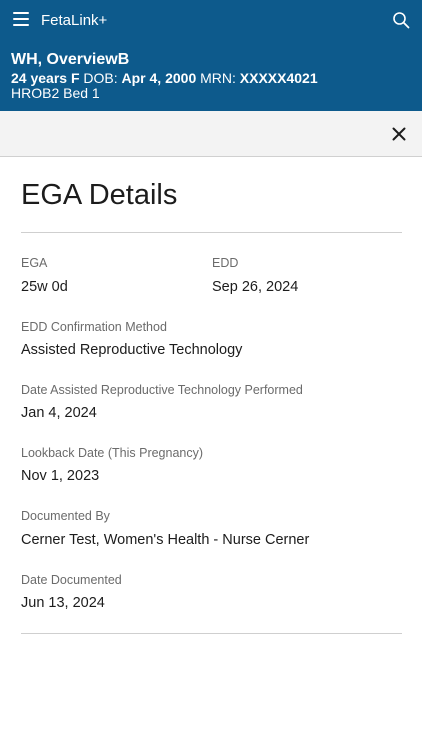 This screenshot has height=750, width=422. What do you see at coordinates (159, 78) in the screenshot?
I see `patient-dob: Apr 4, 2000` at bounding box center [159, 78].